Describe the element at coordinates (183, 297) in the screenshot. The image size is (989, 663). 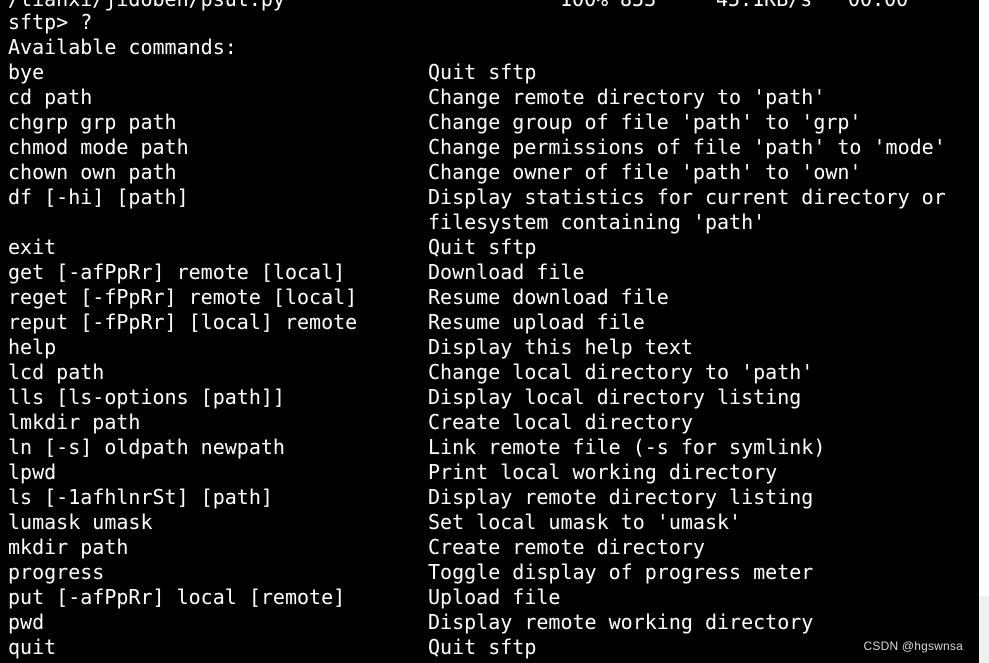
I see `command-name: reget [-fPpRr] remote [local]` at that location.